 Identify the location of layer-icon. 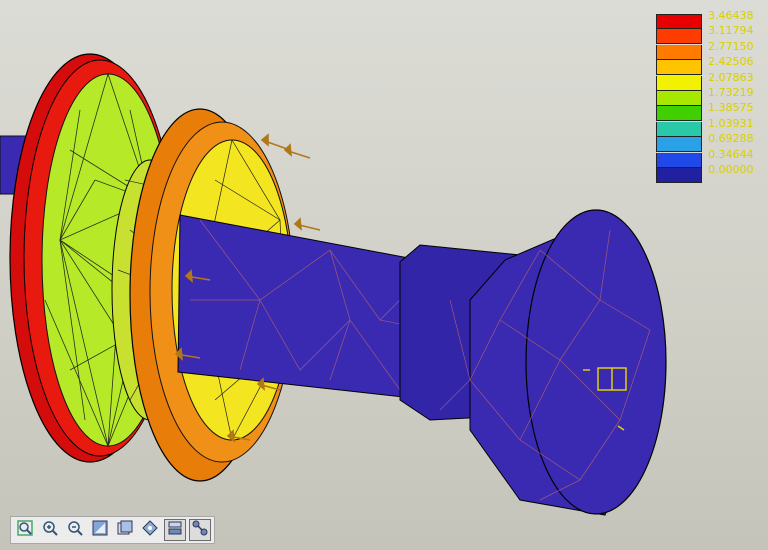
(175, 530).